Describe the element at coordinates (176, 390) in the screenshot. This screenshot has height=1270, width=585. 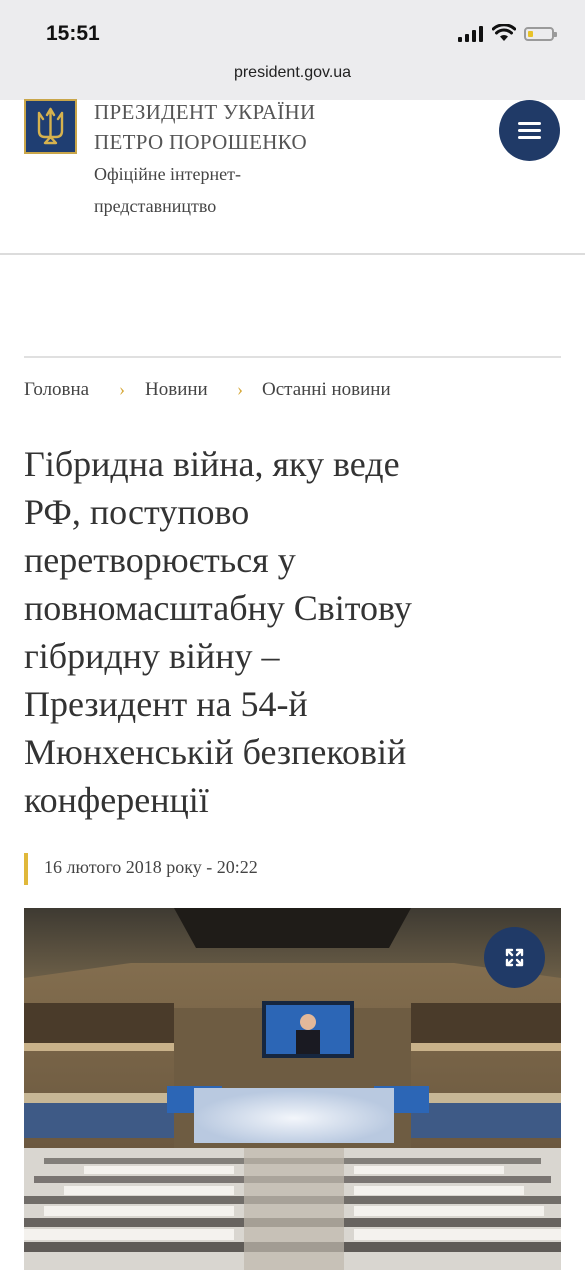
I see `breadcrumb-news: Новини` at that location.